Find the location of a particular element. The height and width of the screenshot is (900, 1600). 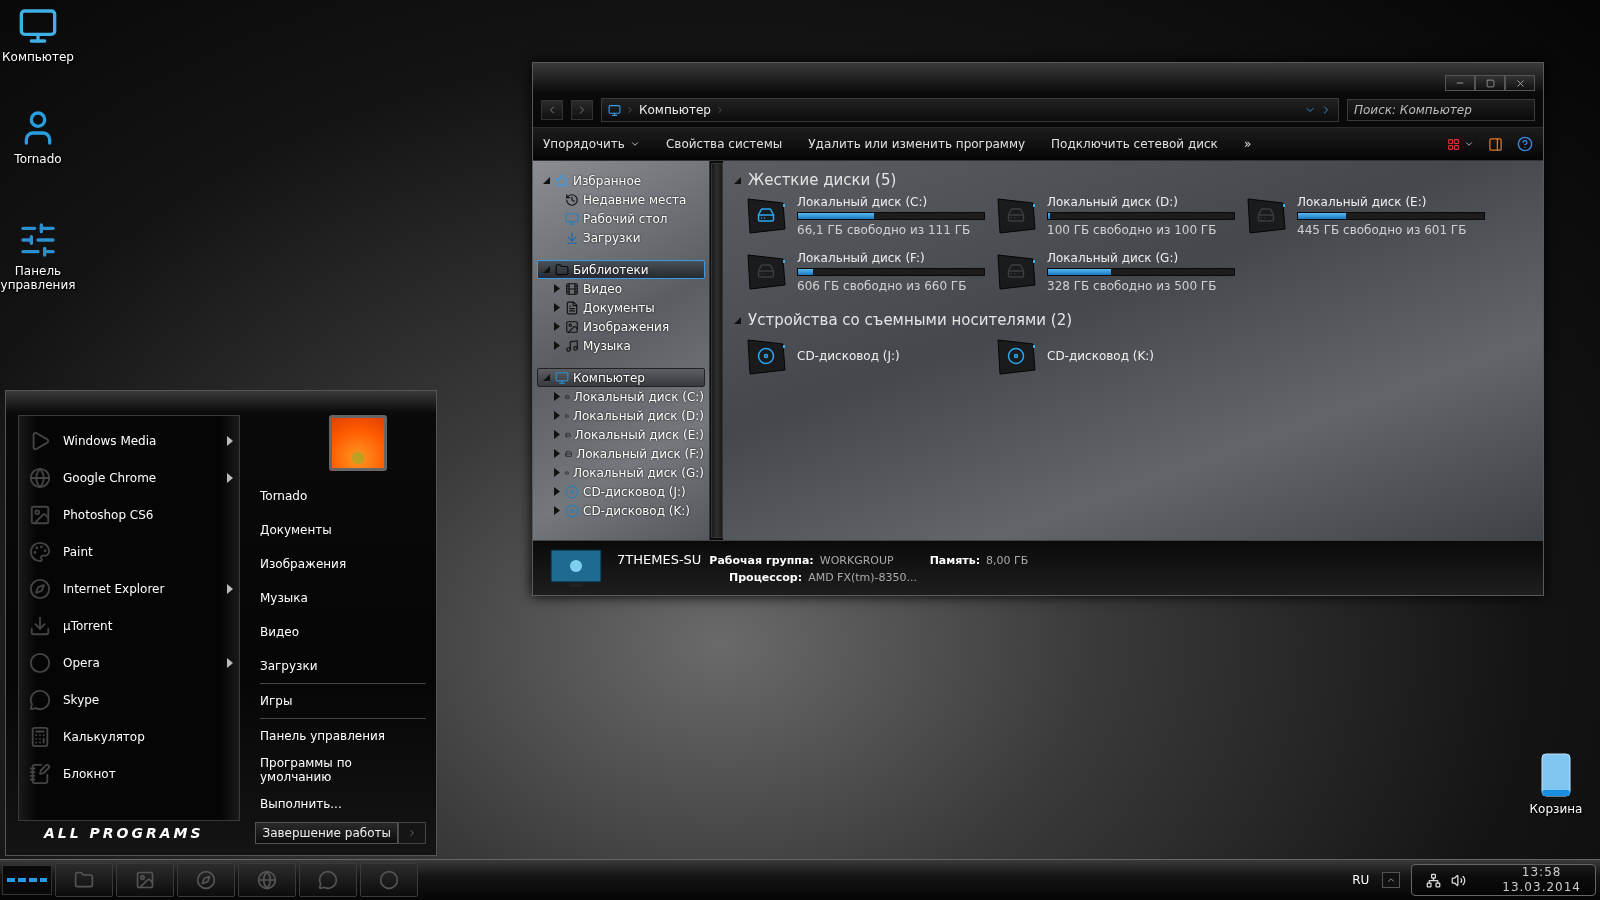

drive-name: Локальный диск (D:) is located at coordinates (1141, 202).